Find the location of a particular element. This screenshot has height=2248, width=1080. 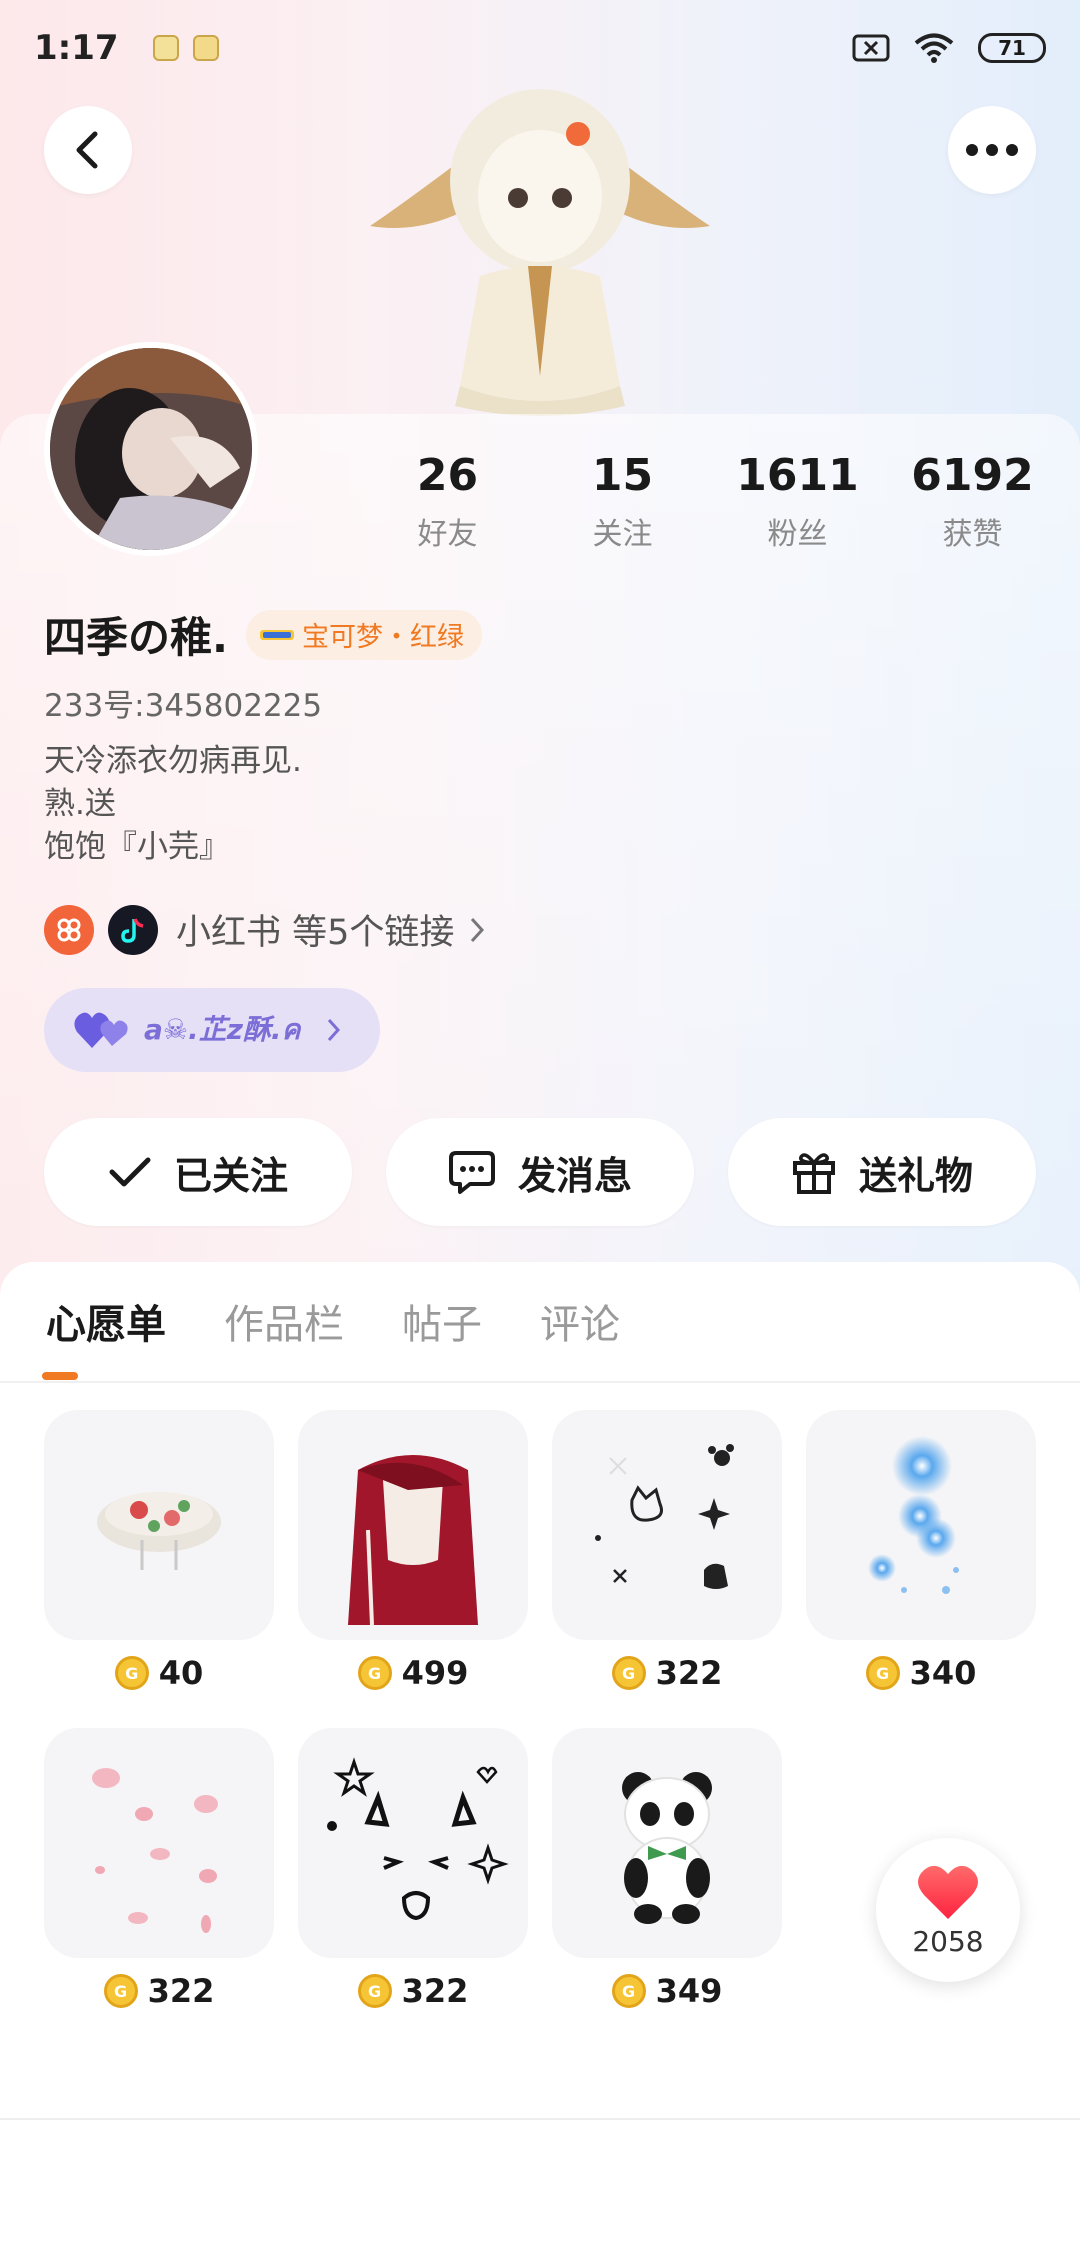

price-row: G 499 is located at coordinates (413, 1673).